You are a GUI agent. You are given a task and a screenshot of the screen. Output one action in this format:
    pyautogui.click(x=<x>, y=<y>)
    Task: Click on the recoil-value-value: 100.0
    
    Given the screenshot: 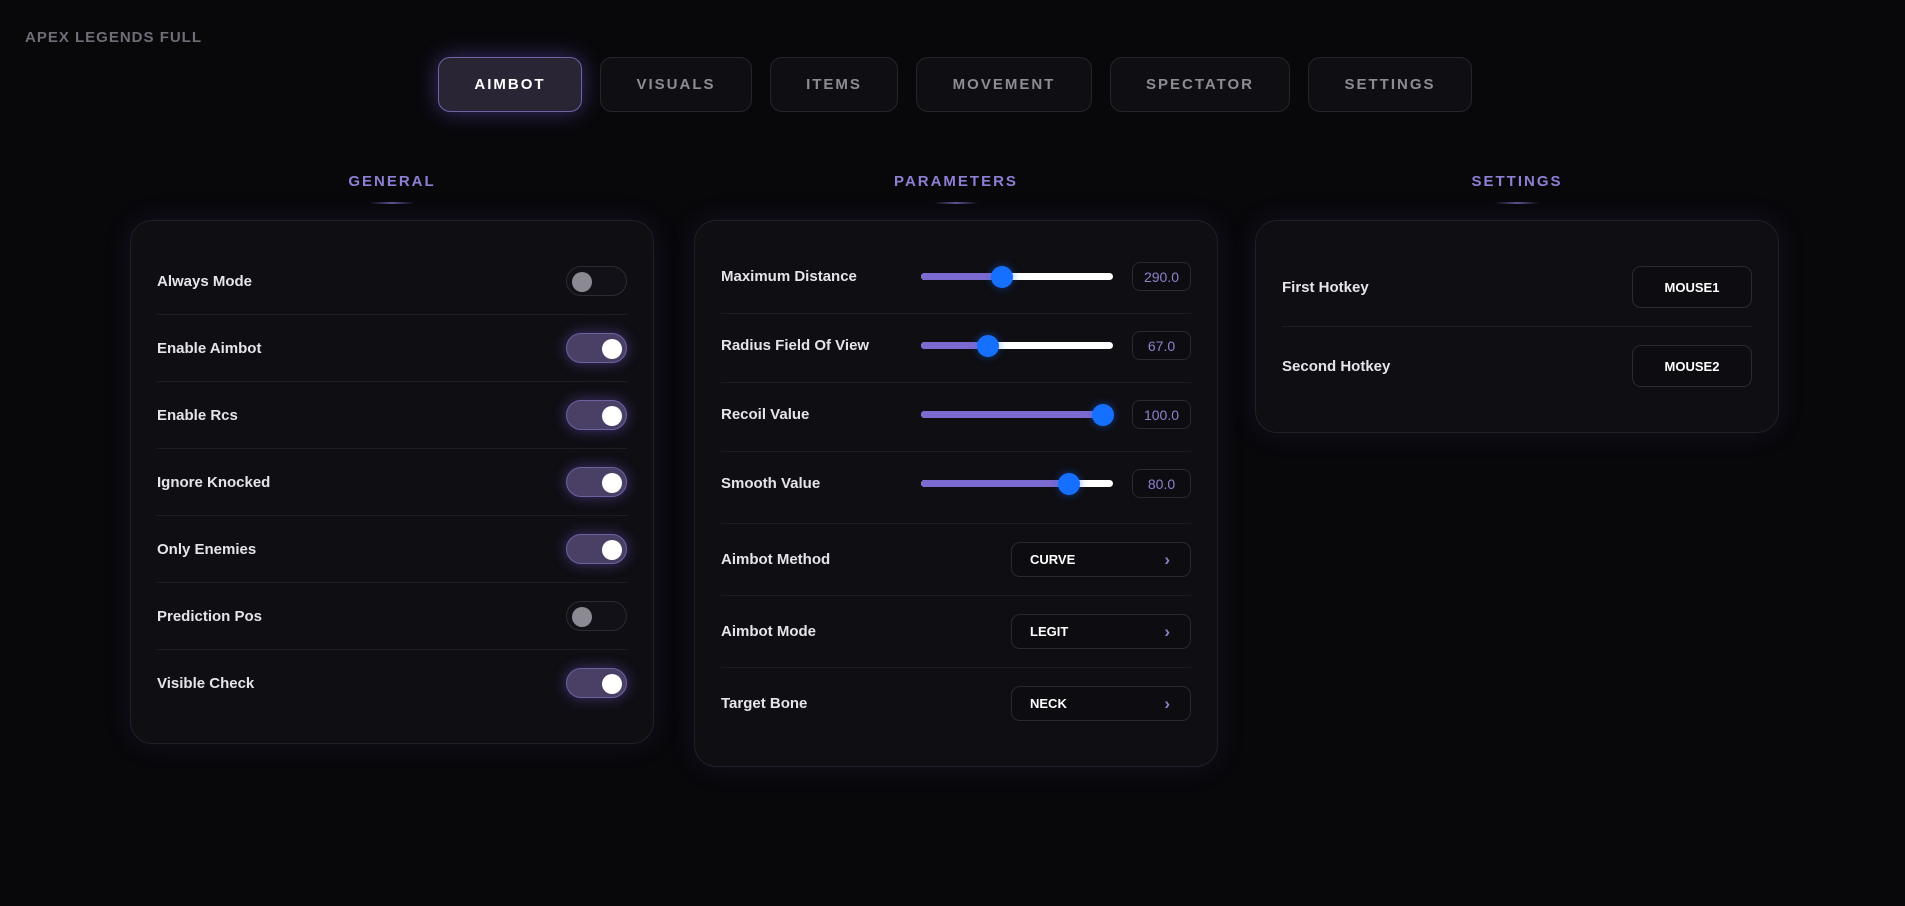 What is the action you would take?
    pyautogui.click(x=1161, y=414)
    